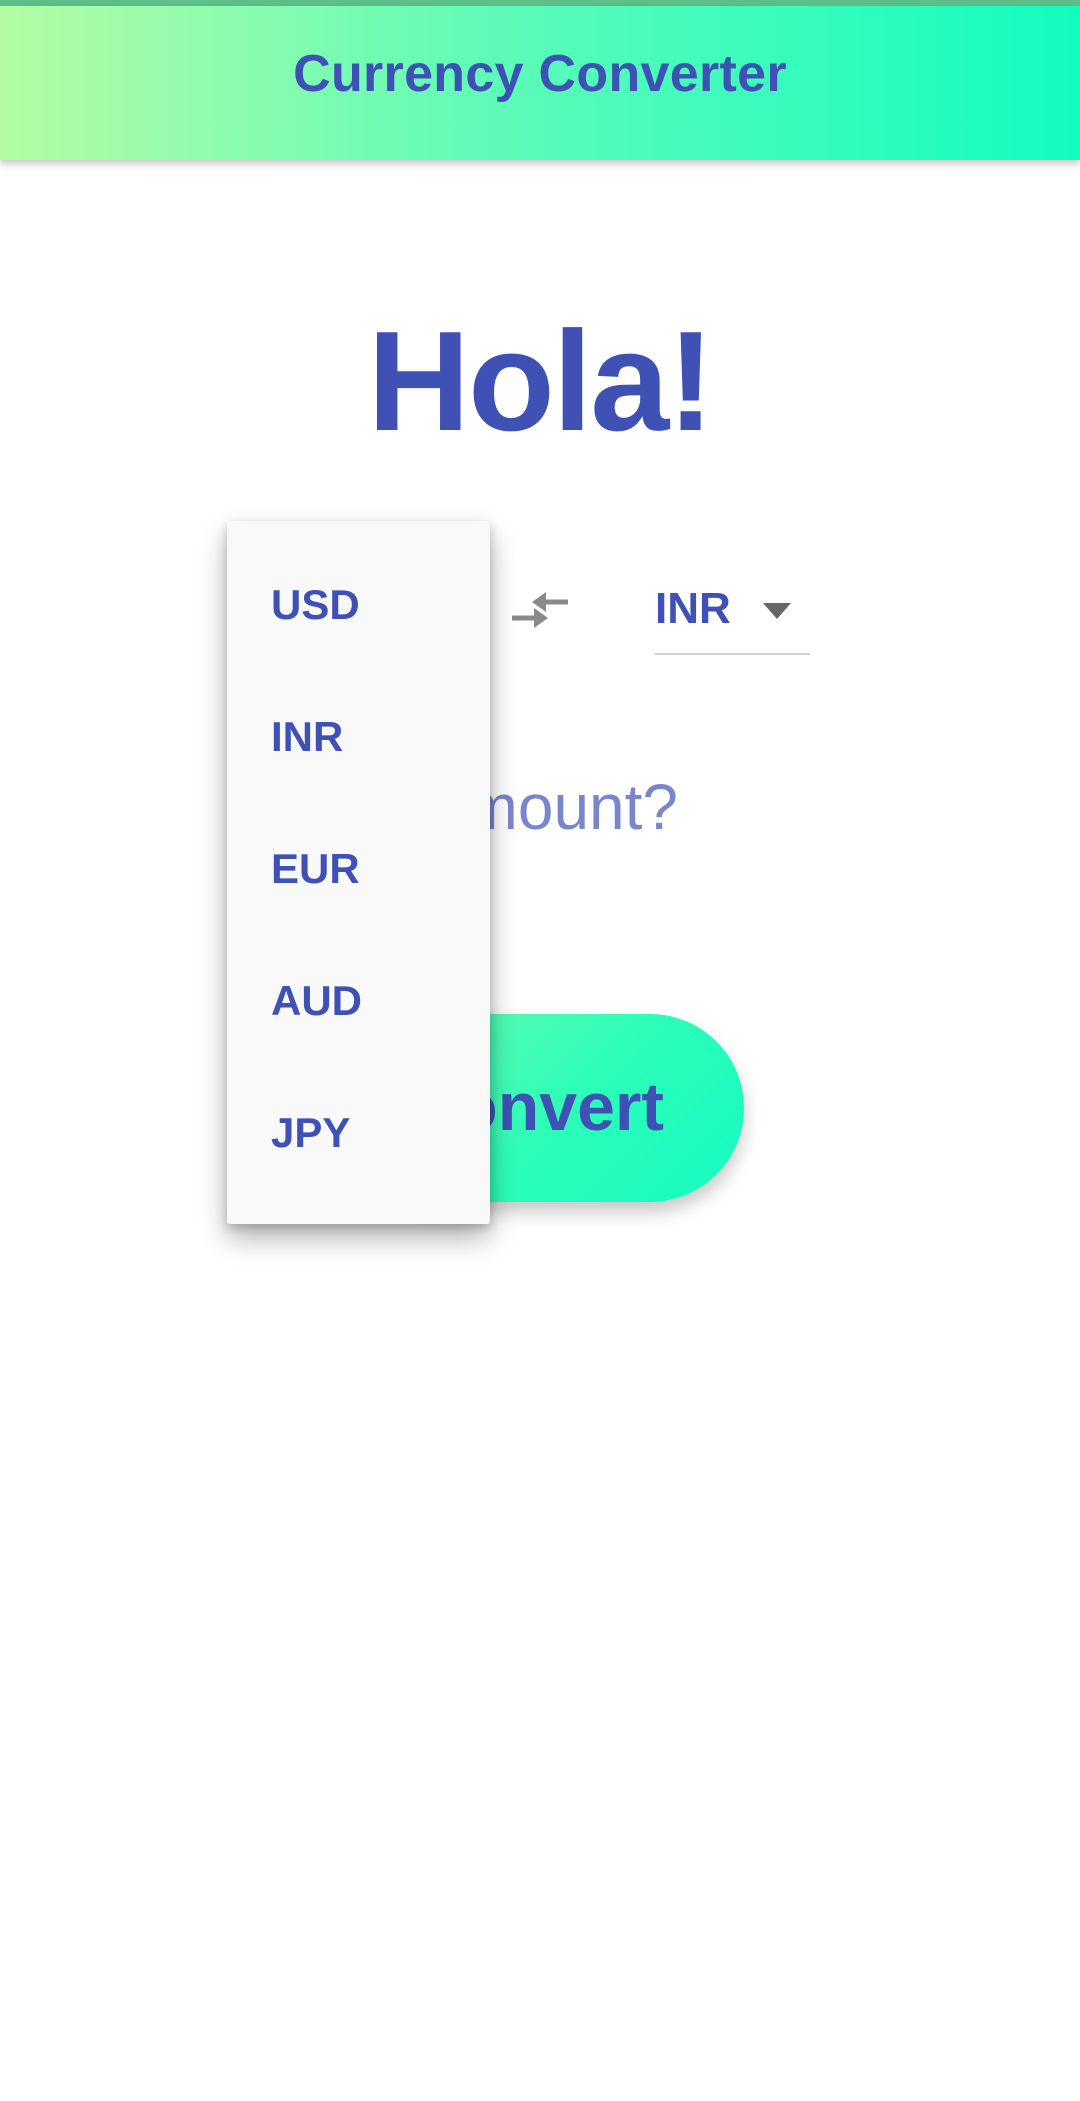 The width and height of the screenshot is (1080, 2101). I want to click on currency-dropdown-menu: USD INR EUR AUD JPY, so click(358, 872).